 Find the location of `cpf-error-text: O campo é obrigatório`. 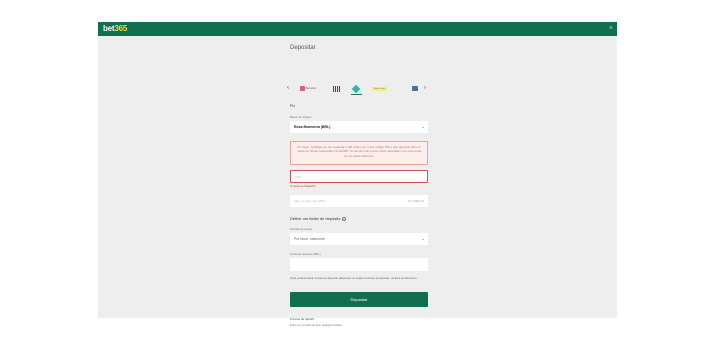

cpf-error-text: O campo é obrigatório is located at coordinates (303, 186).